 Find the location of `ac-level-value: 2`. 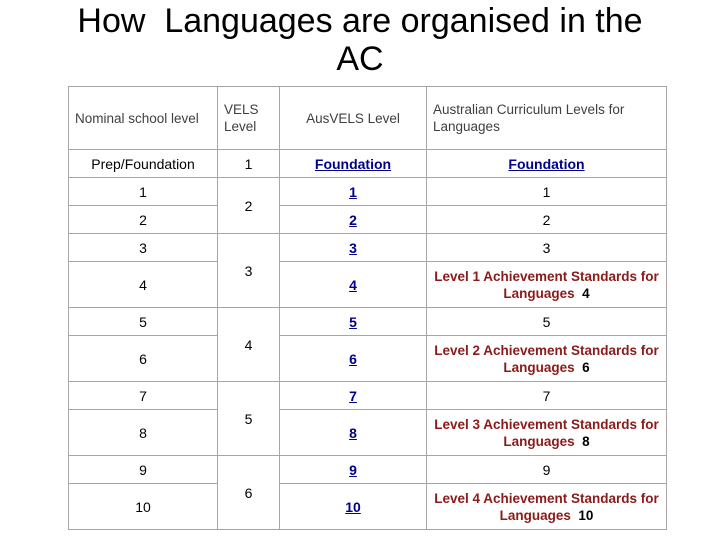

ac-level-value: 2 is located at coordinates (546, 219).